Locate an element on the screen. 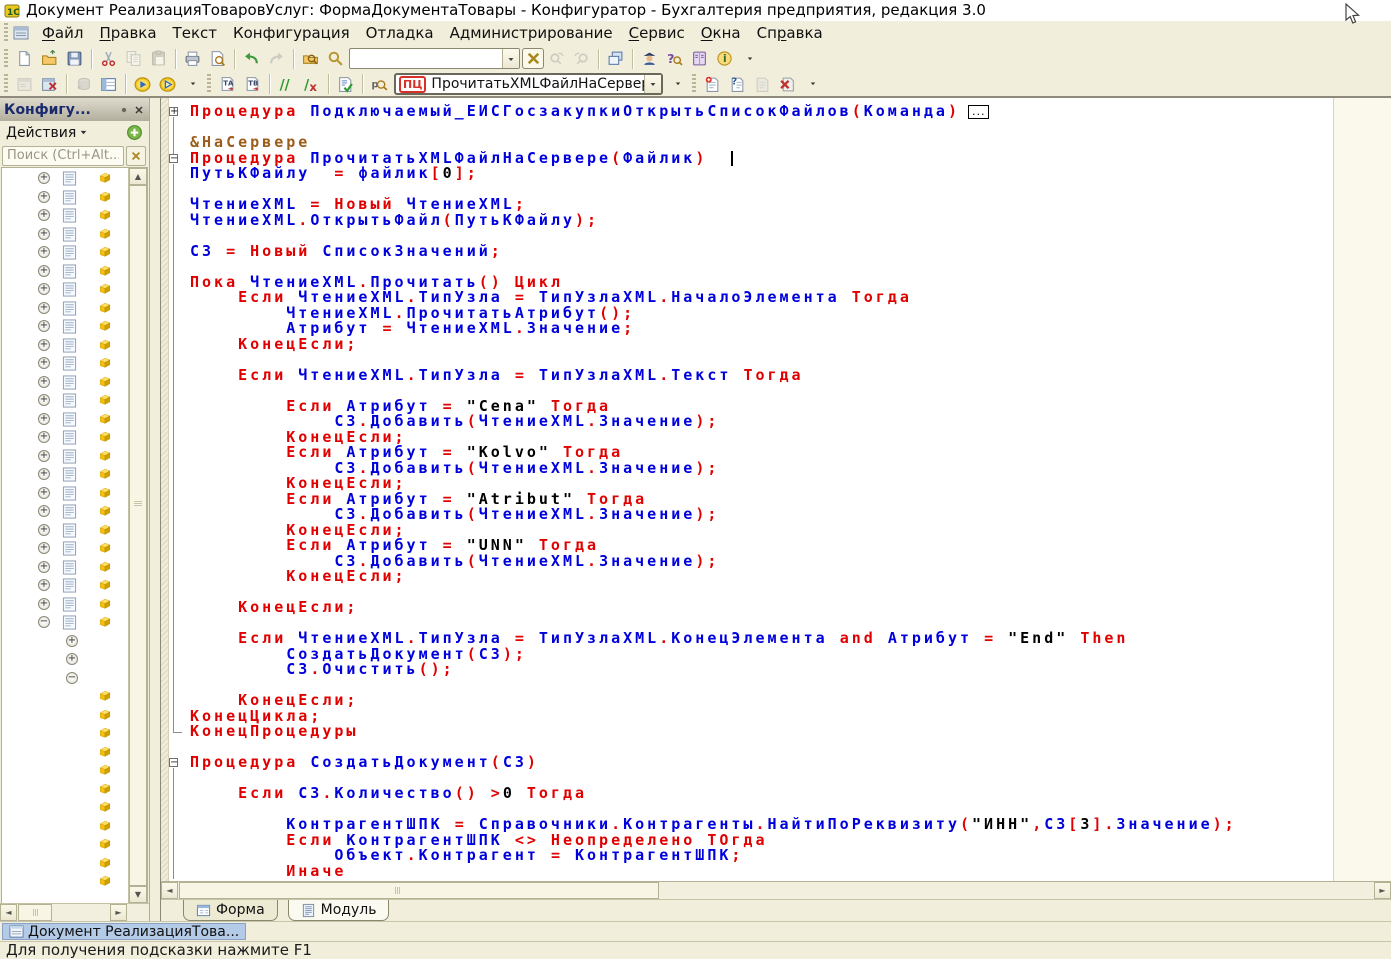 This screenshot has height=959, width=1391. search-input is located at coordinates (426, 58).